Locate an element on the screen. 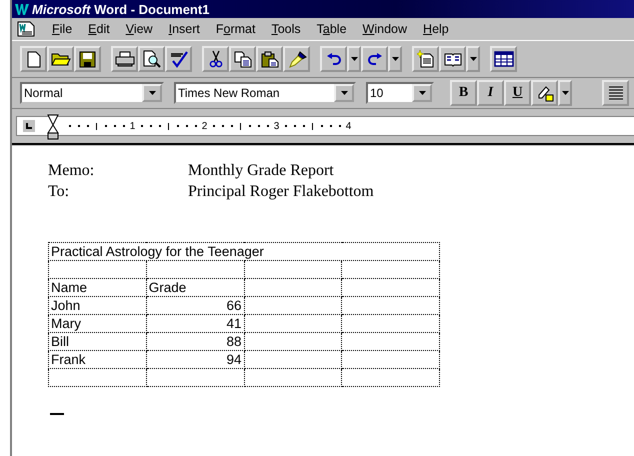 This screenshot has width=634, height=456. align-button is located at coordinates (615, 93).